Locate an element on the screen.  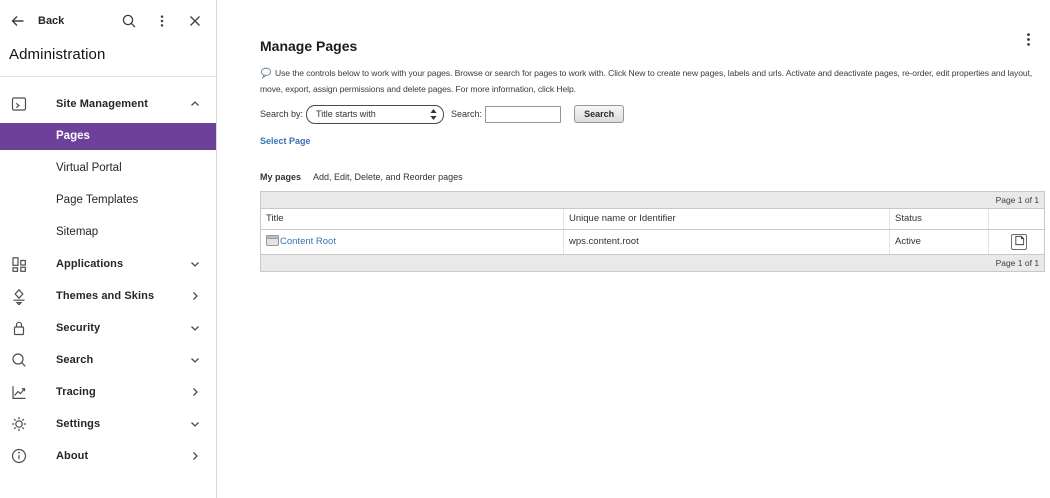
column-header-status: Status is located at coordinates (939, 218).